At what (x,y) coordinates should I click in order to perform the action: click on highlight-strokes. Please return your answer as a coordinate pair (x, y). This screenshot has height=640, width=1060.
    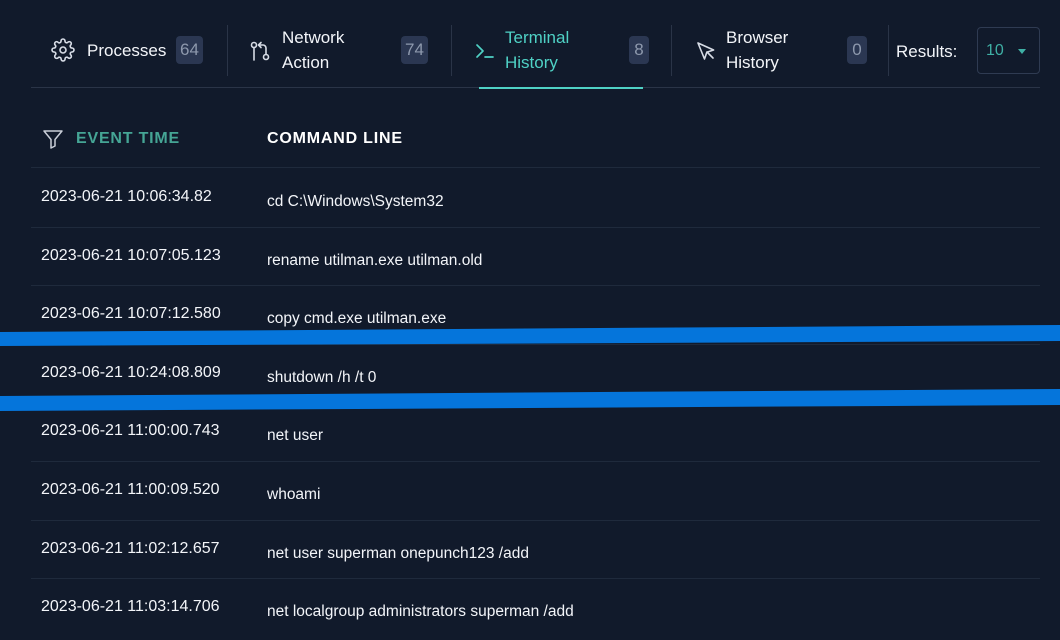
    Looking at the image, I should click on (530, 368).